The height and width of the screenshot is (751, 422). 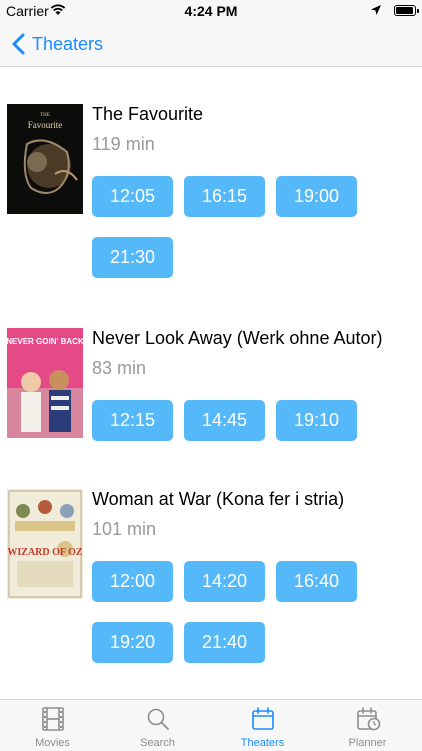 What do you see at coordinates (263, 718) in the screenshot?
I see `calendar-icon` at bounding box center [263, 718].